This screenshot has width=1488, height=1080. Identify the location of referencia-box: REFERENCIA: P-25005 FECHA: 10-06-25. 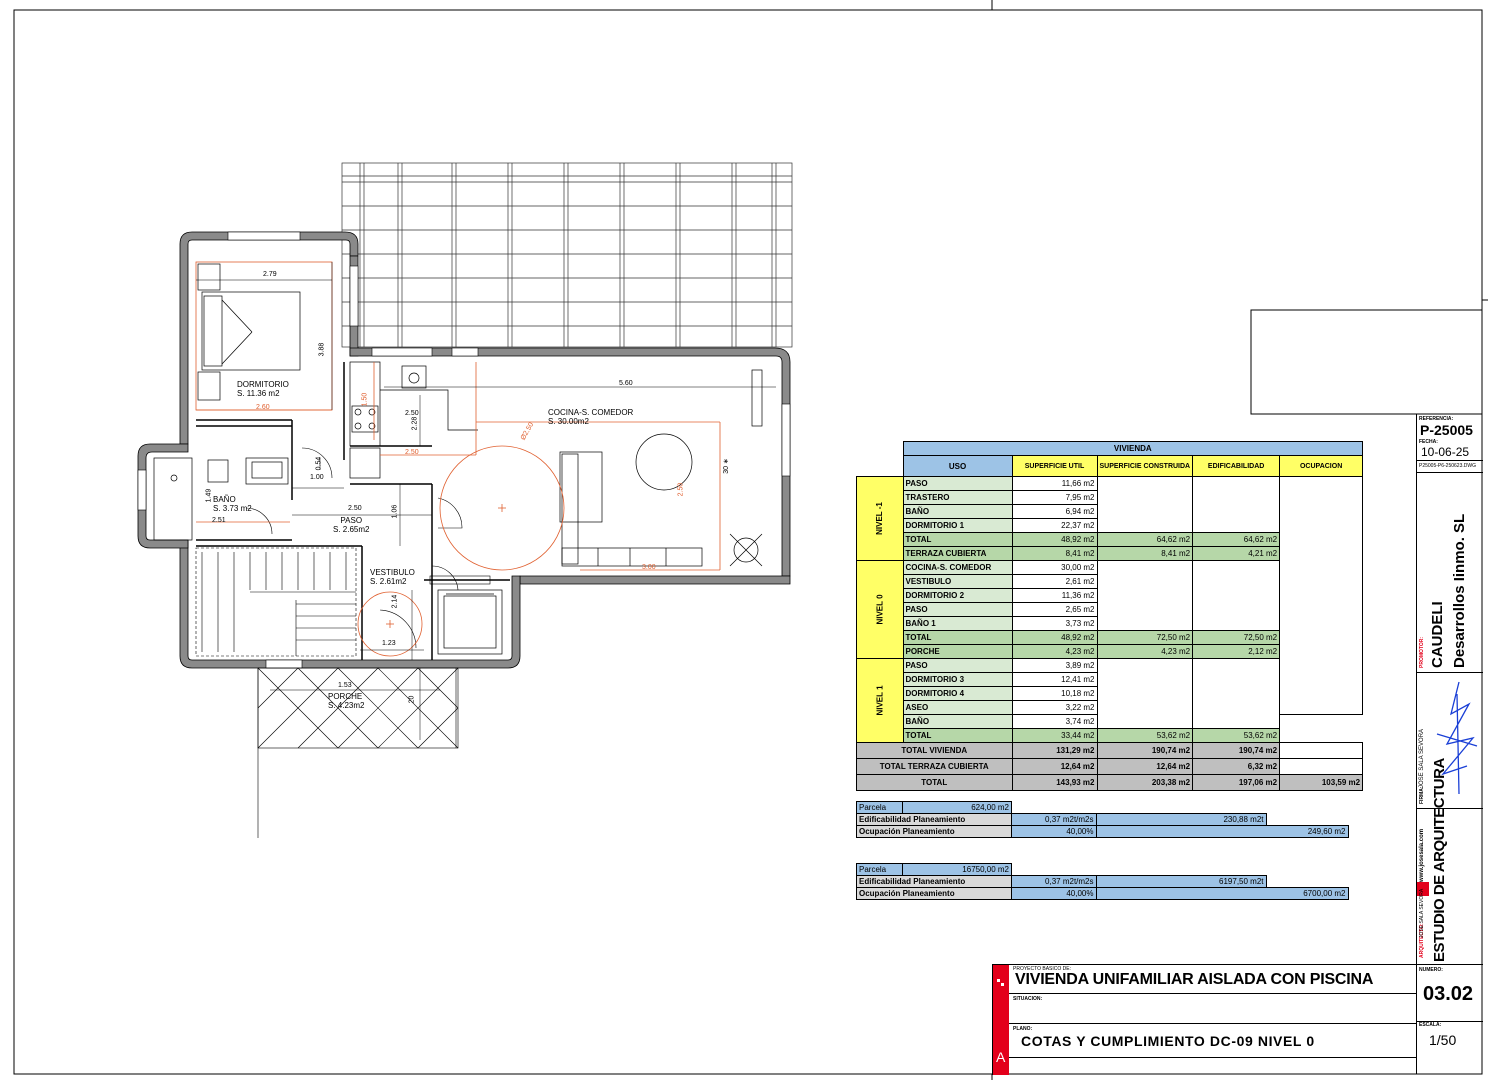
(1450, 437).